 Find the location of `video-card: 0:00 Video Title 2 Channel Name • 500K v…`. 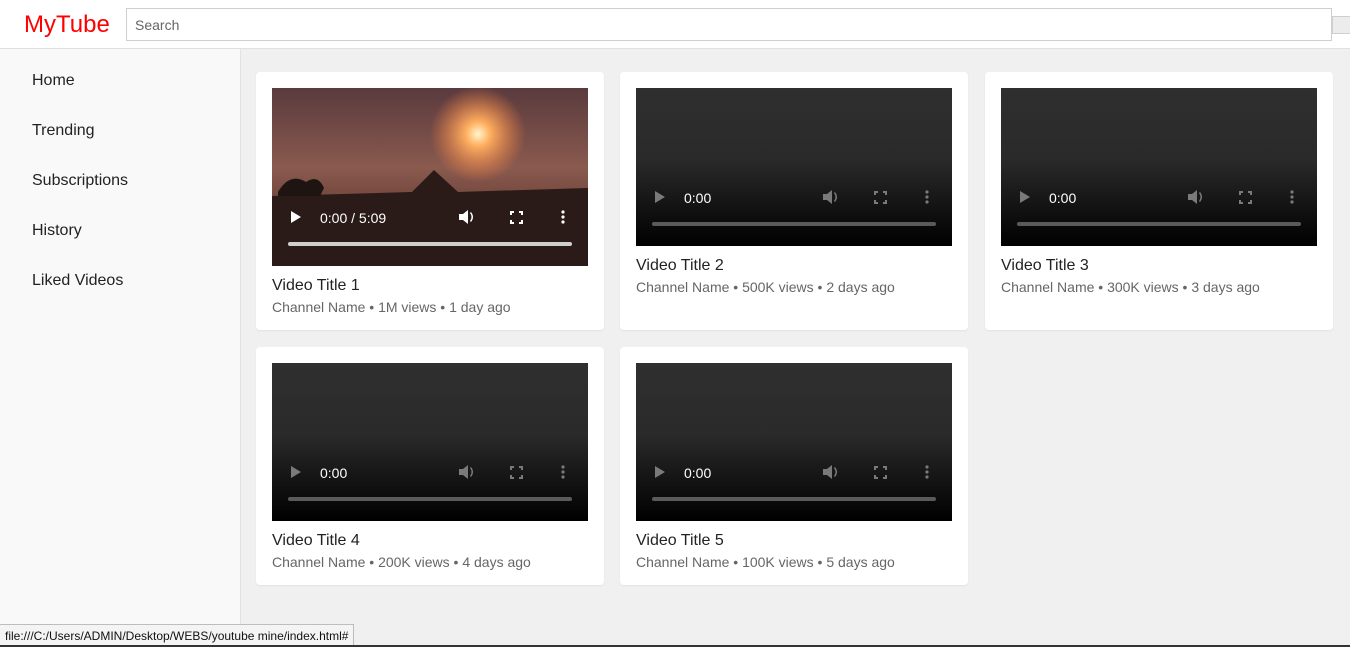

video-card: 0:00 Video Title 2 Channel Name • 500K v… is located at coordinates (794, 201).